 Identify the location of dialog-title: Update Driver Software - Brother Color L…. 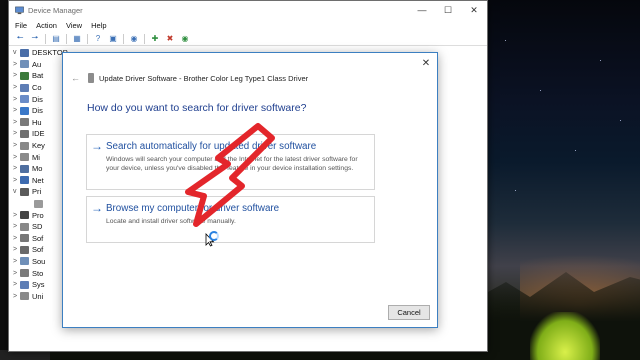
(204, 78).